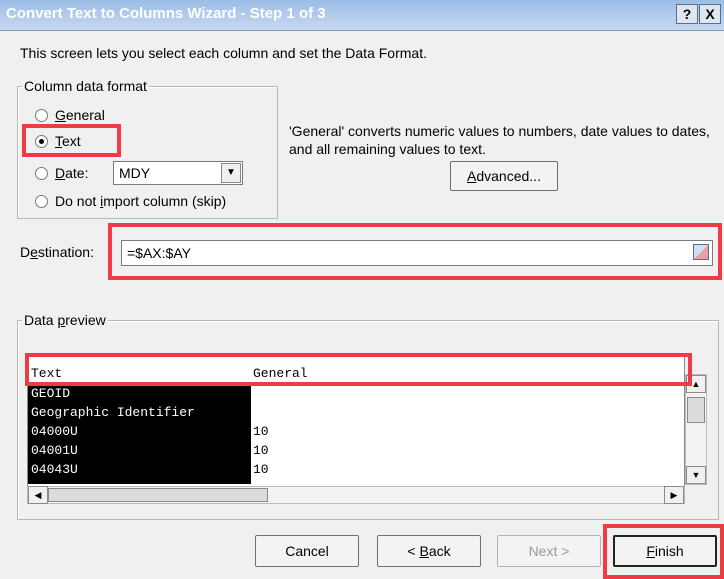 Image resolution: width=724 pixels, height=579 pixels. What do you see at coordinates (65, 320) in the screenshot?
I see `data-preview-legend: Data preview` at bounding box center [65, 320].